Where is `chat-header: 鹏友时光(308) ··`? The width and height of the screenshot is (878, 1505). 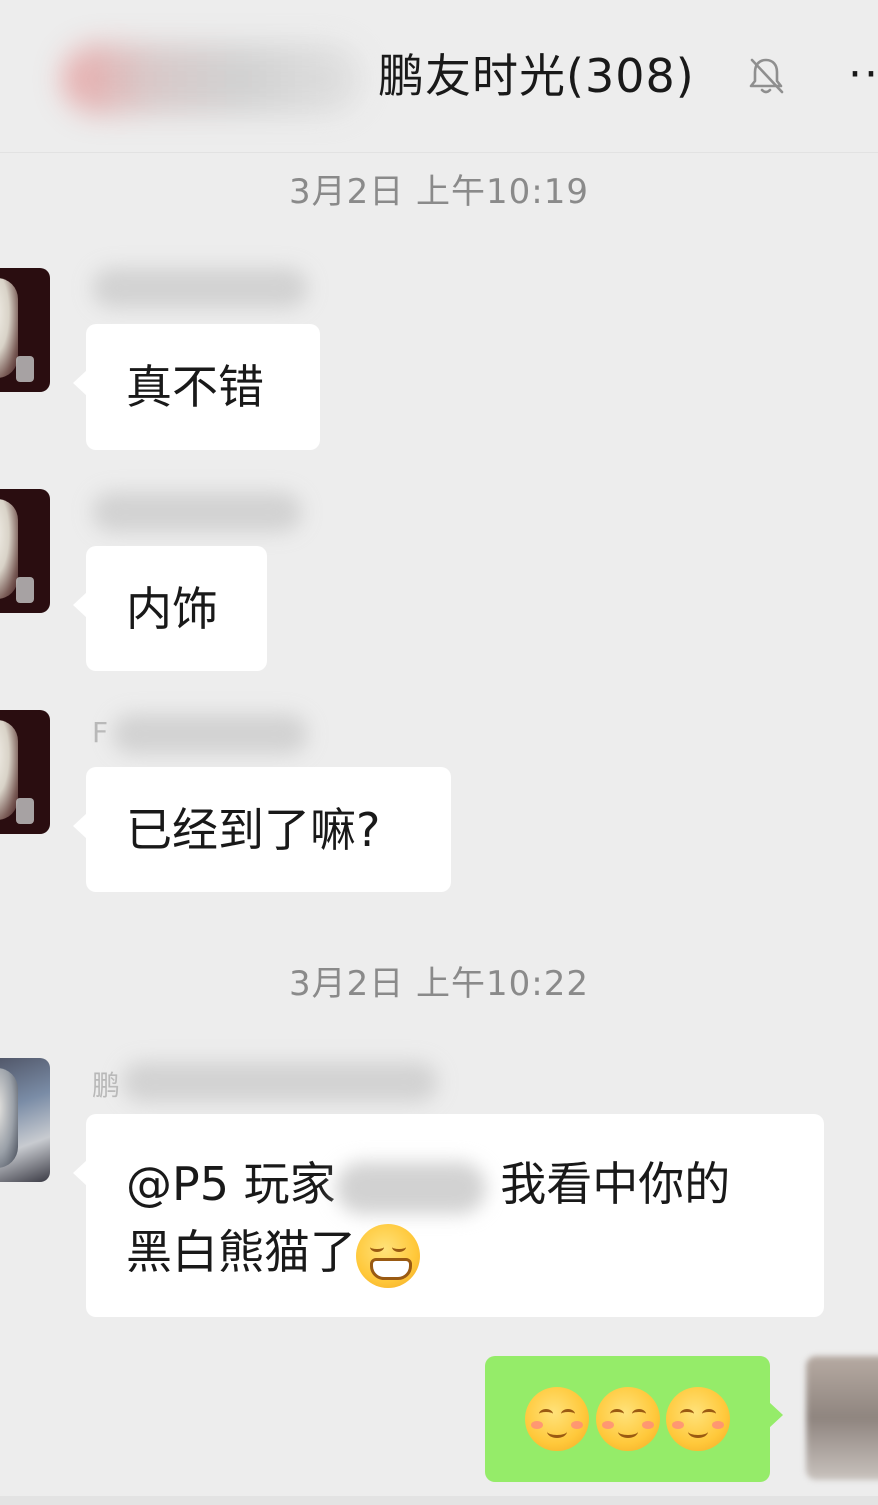
chat-header: 鹏友时光(308) ·· is located at coordinates (439, 76).